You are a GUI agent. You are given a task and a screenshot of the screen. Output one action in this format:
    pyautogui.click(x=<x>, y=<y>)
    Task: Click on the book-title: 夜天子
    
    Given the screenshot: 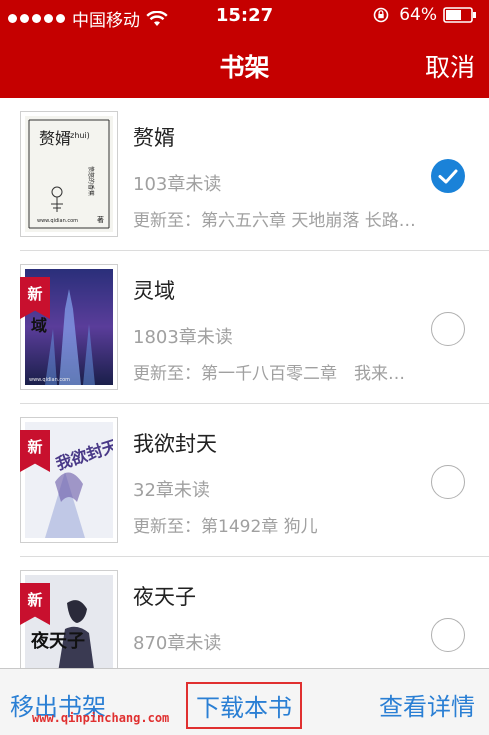 What is the action you would take?
    pyautogui.click(x=164, y=597)
    